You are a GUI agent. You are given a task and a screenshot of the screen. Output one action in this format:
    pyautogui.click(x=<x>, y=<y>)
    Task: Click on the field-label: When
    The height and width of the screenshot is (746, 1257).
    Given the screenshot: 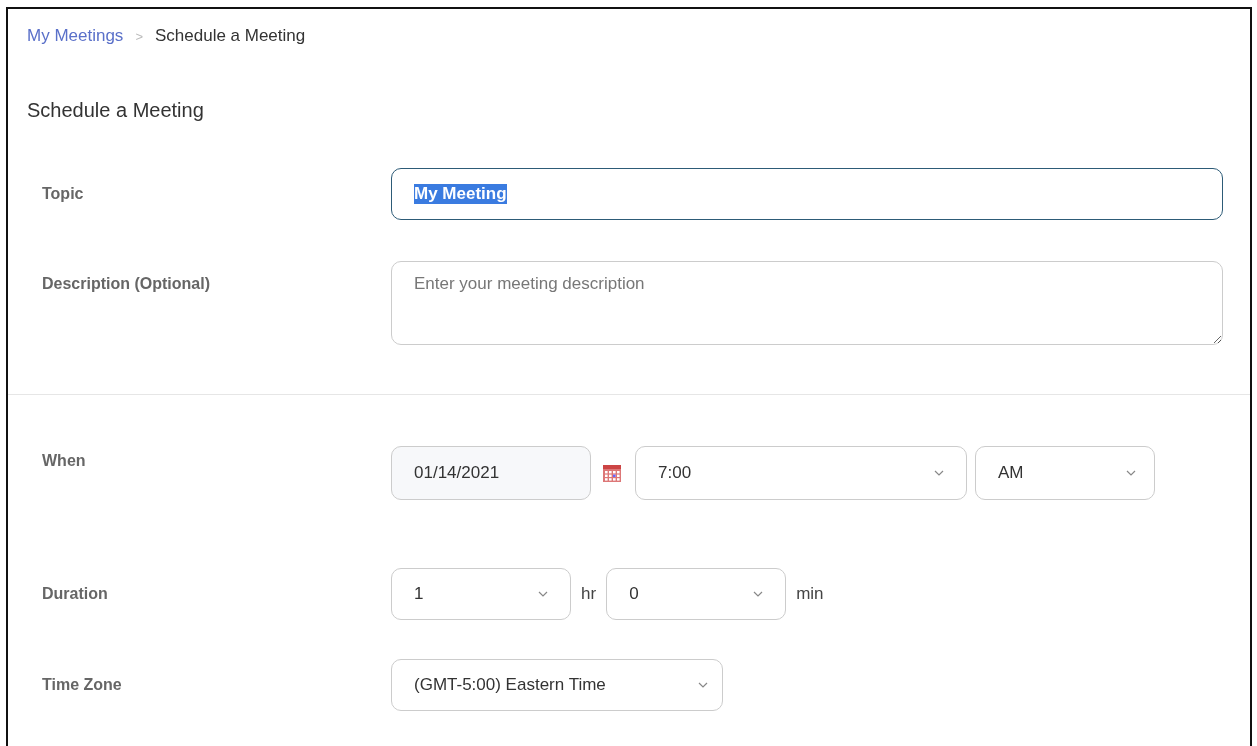 What is the action you would take?
    pyautogui.click(x=64, y=460)
    